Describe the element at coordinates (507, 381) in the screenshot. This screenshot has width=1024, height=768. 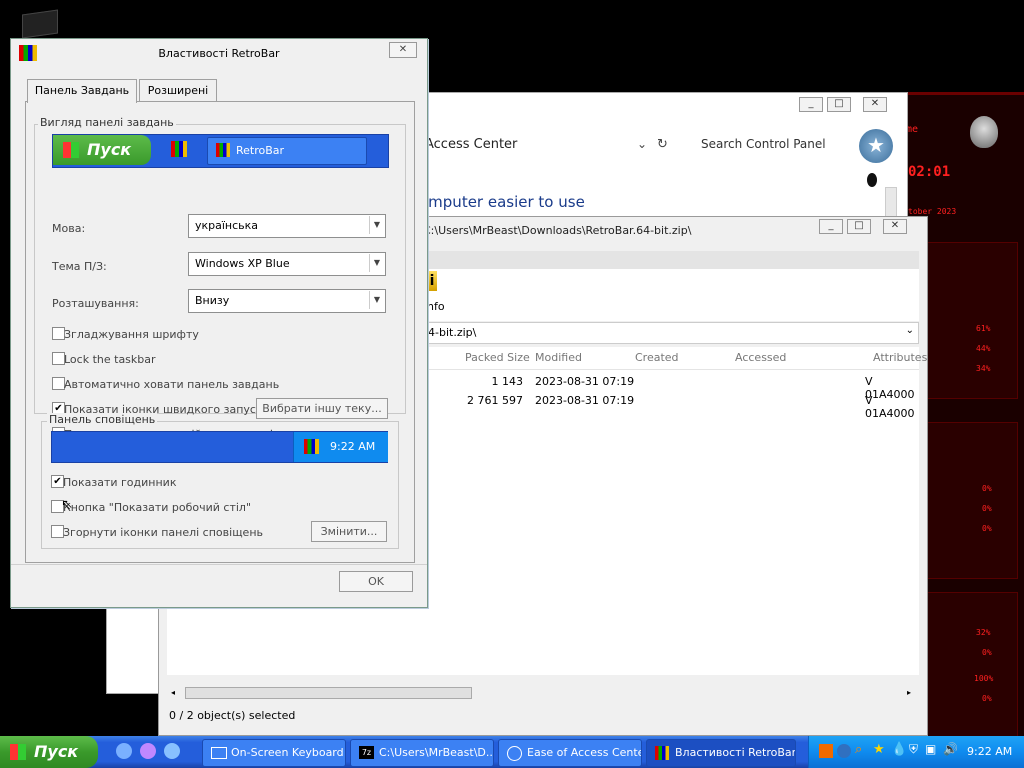
I see `cell-packed: 1 143` at that location.